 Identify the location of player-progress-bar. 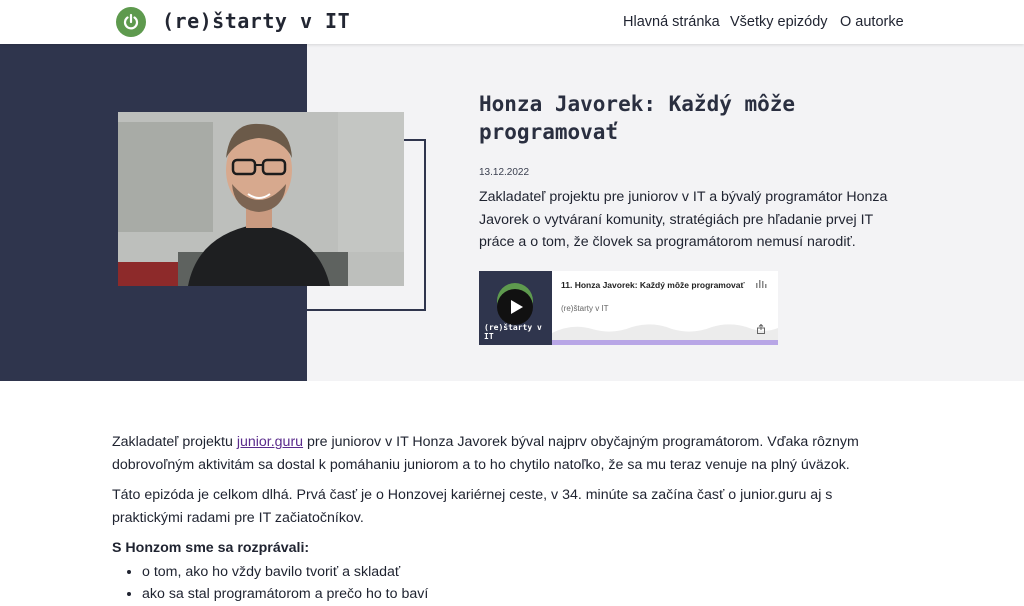
(665, 342).